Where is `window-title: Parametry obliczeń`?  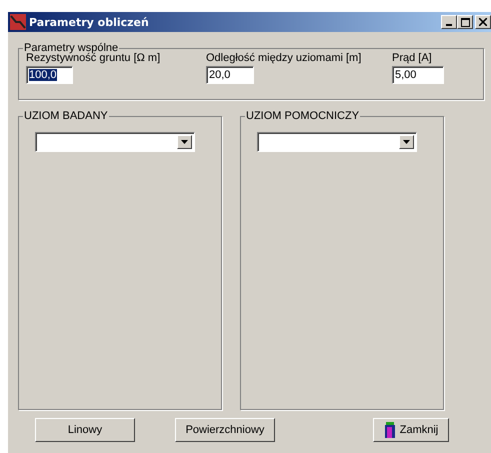
window-title: Parametry obliczeń is located at coordinates (89, 22).